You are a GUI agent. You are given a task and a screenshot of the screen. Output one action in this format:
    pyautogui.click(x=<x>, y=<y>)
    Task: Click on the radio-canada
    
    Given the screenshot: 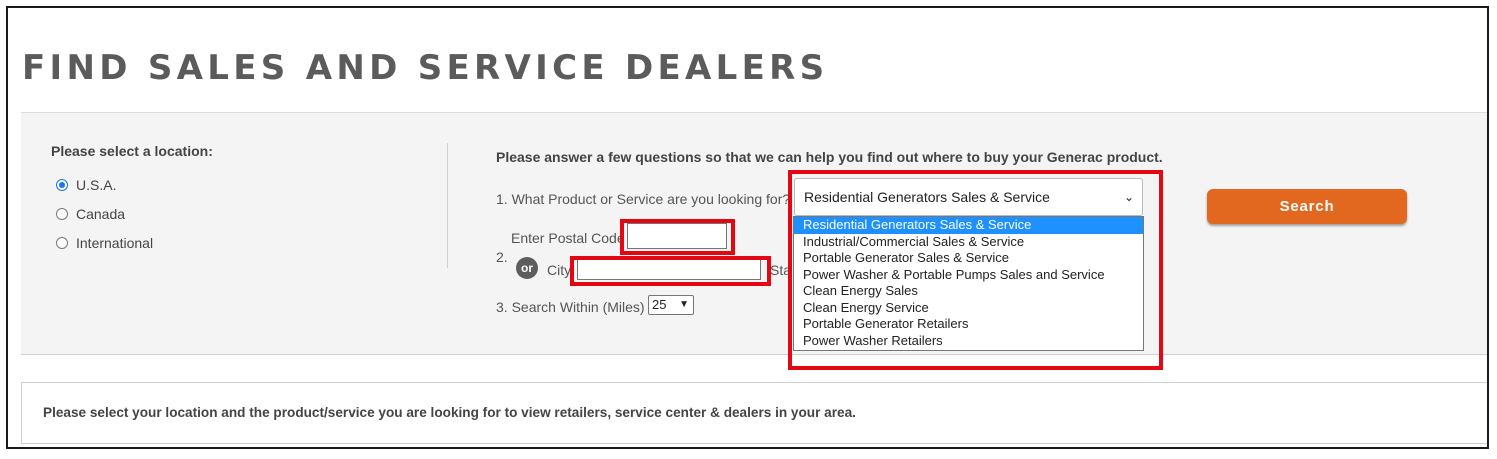 What is the action you would take?
    pyautogui.click(x=62, y=214)
    